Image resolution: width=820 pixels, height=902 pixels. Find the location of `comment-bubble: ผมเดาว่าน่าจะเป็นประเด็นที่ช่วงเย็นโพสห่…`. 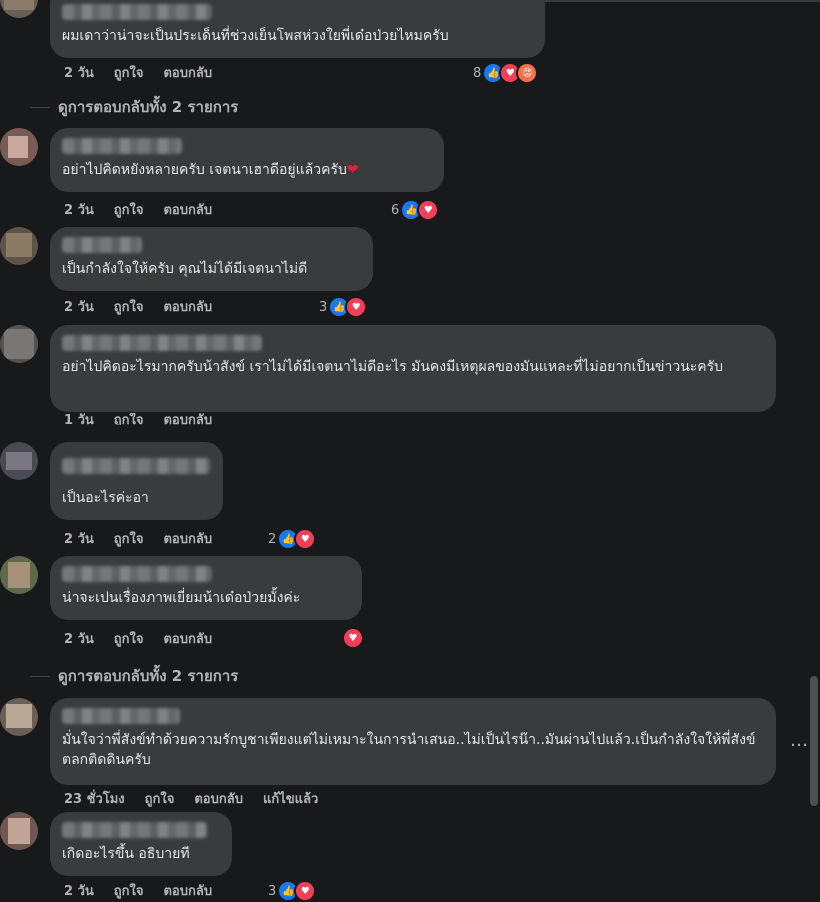

comment-bubble: ผมเดาว่าน่าจะเป็นประเด็นที่ช่วงเย็นโพสห่… is located at coordinates (297, 29).